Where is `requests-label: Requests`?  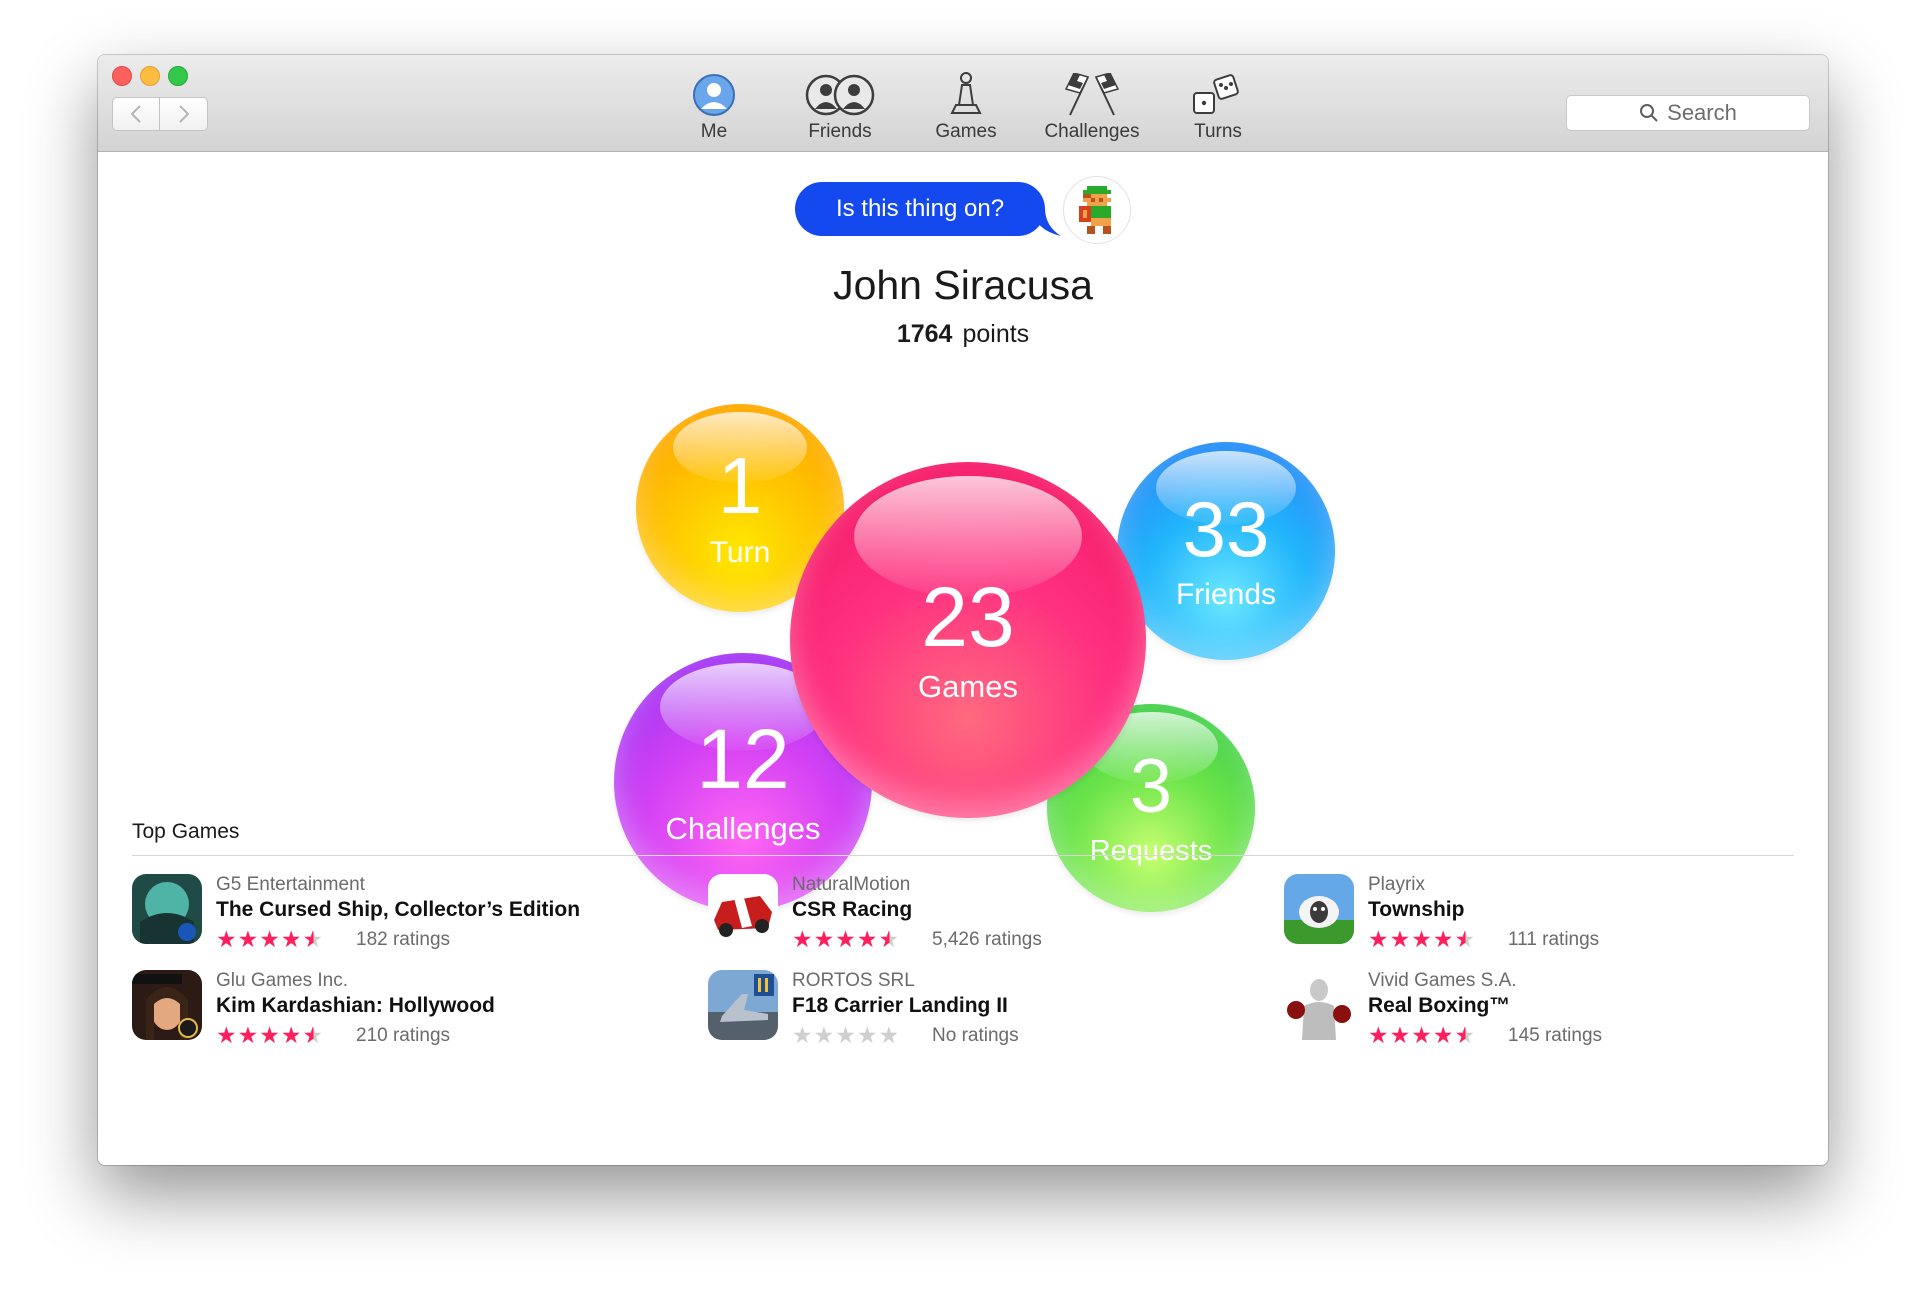 requests-label: Requests is located at coordinates (1151, 850).